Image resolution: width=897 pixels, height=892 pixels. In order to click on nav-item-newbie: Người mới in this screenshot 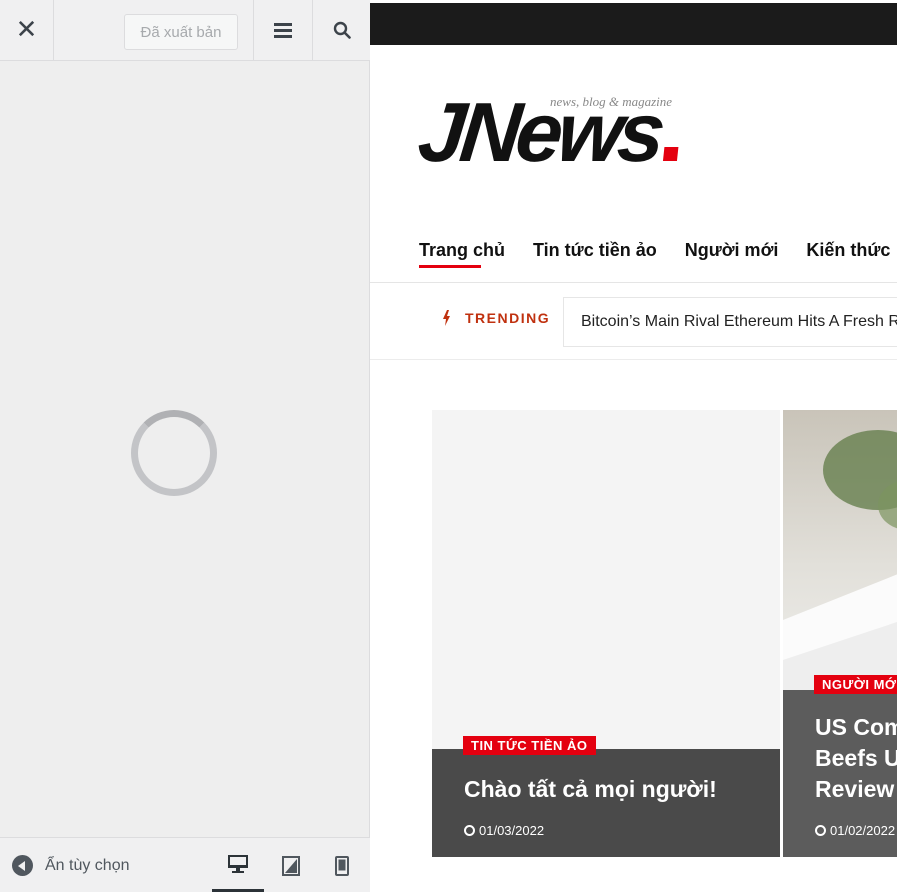, I will do `click(732, 250)`.